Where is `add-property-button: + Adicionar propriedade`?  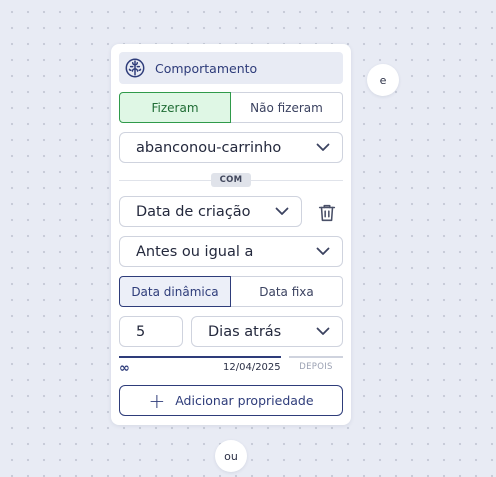
add-property-button: + Adicionar propriedade is located at coordinates (231, 400).